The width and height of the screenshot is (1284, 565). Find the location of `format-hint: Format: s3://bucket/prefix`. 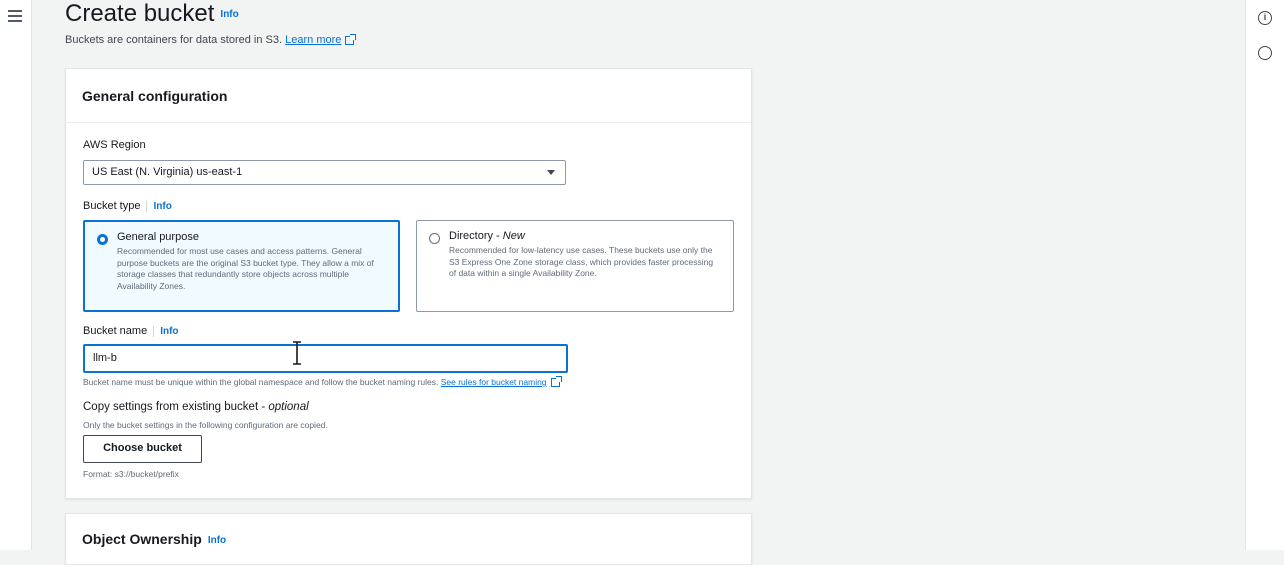

format-hint: Format: s3://bucket/prefix is located at coordinates (131, 474).